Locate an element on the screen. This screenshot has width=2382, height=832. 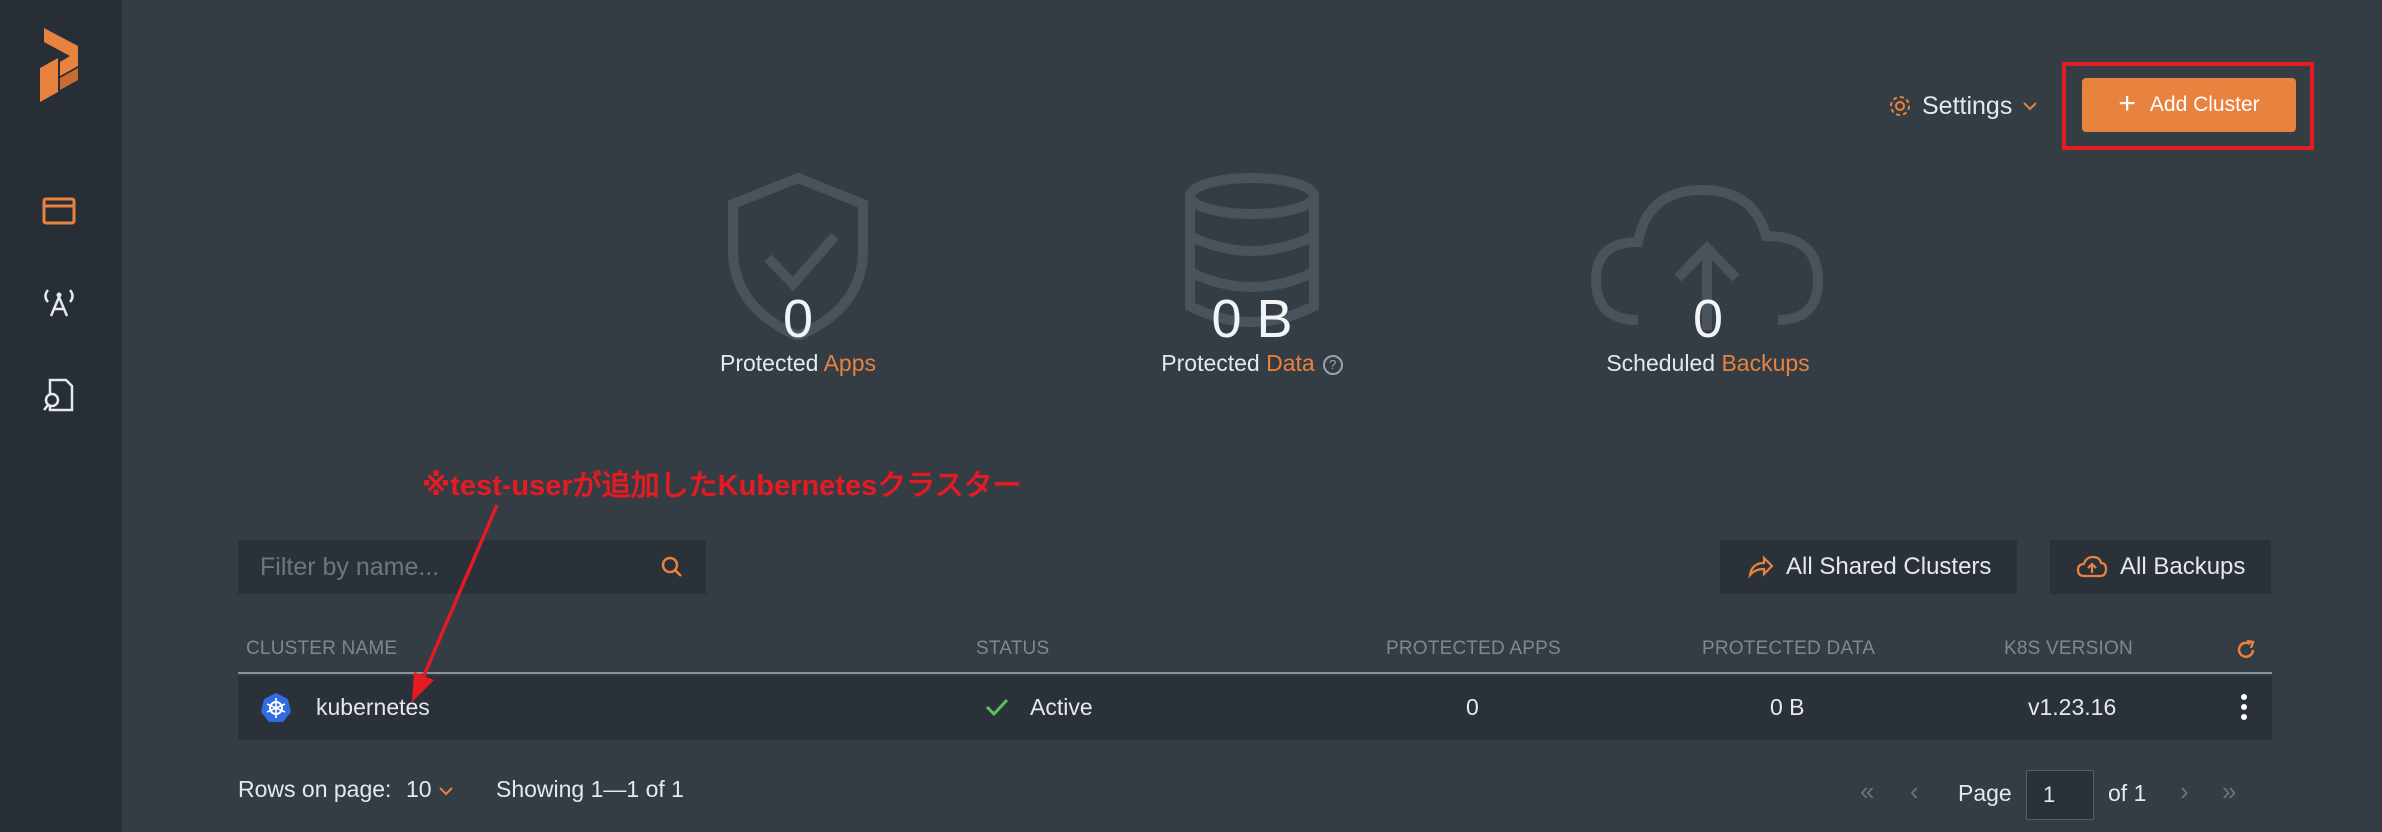
all-shared-clusters-button: All Shared Clusters is located at coordinates (1869, 567).